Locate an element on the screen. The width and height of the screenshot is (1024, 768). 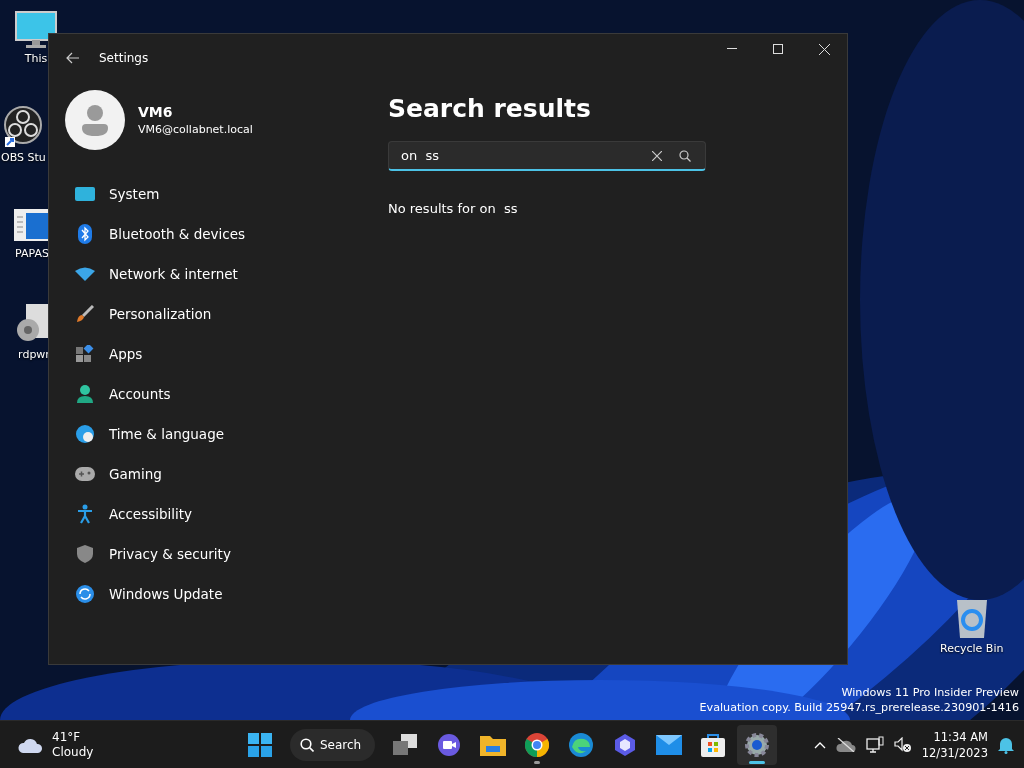
cloud-icon is located at coordinates (31, 744).